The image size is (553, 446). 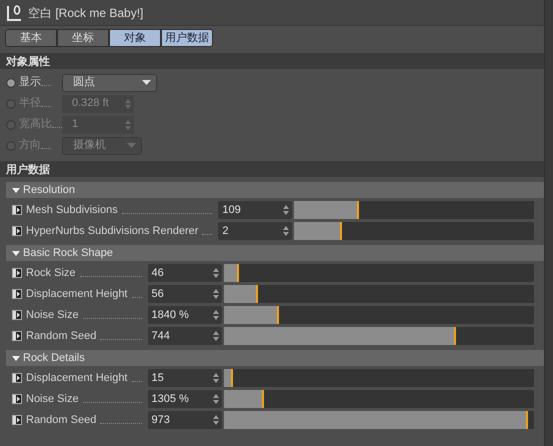 What do you see at coordinates (255, 231) in the screenshot?
I see `number-field: 2` at bounding box center [255, 231].